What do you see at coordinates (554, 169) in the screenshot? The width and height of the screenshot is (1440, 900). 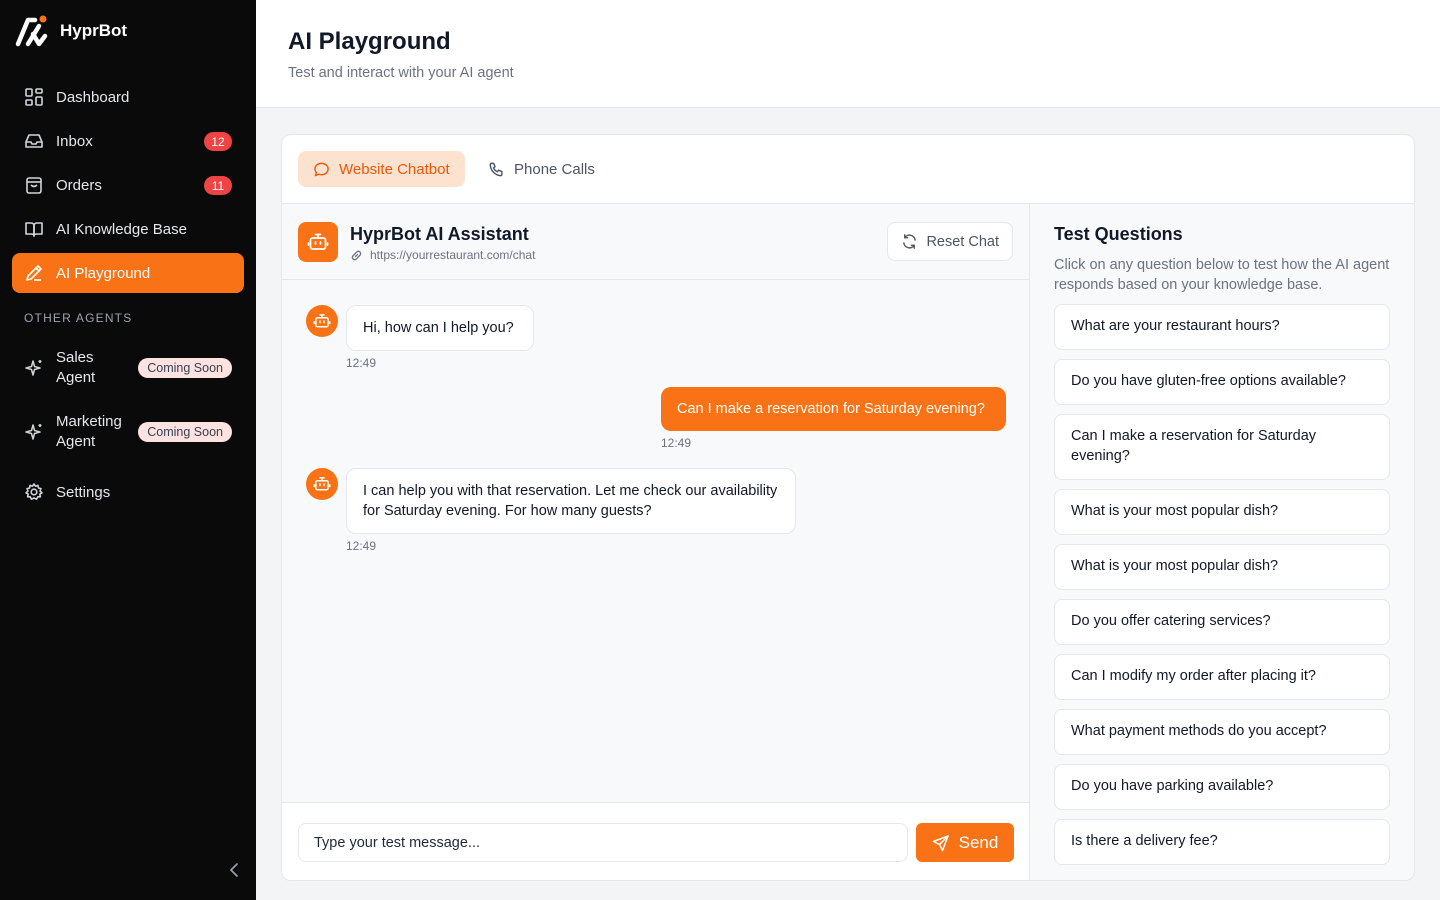 I see `tab-label: Phone Calls` at bounding box center [554, 169].